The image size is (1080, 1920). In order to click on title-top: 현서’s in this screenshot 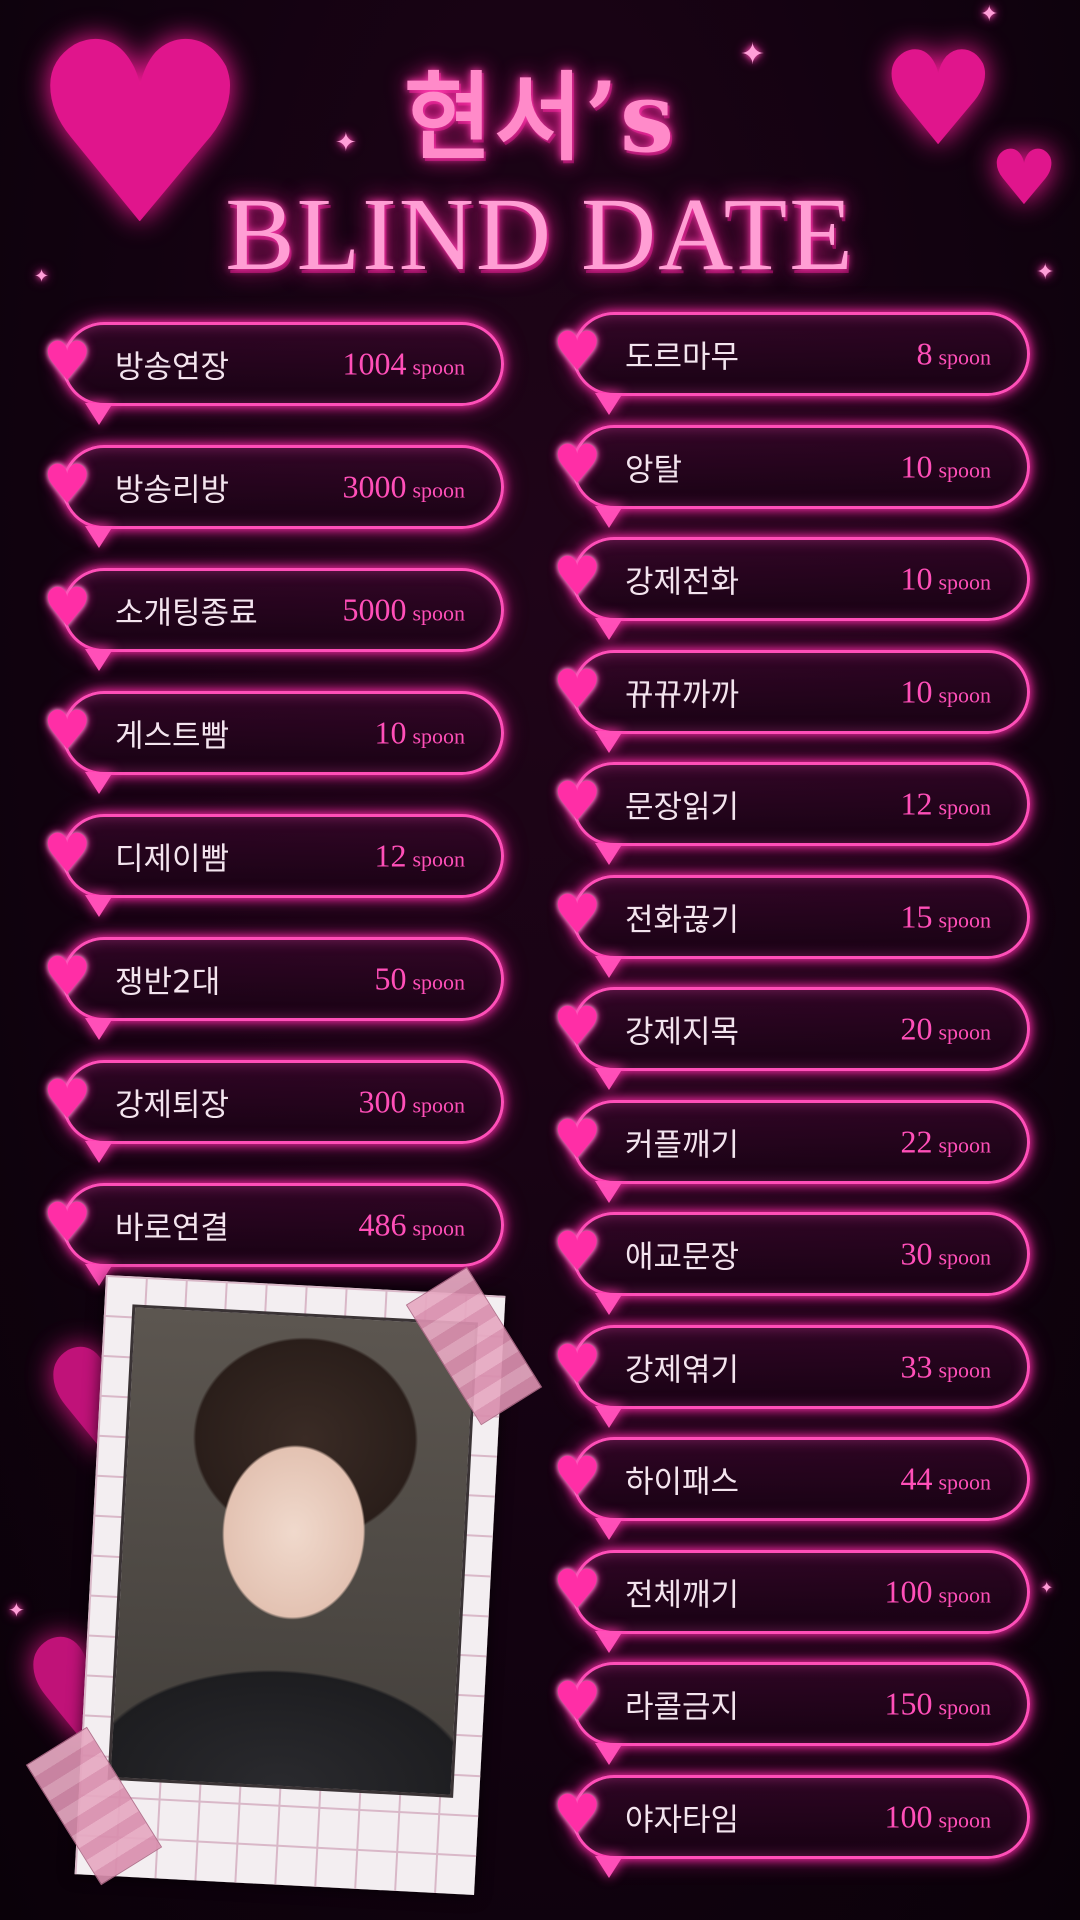, I will do `click(540, 117)`.